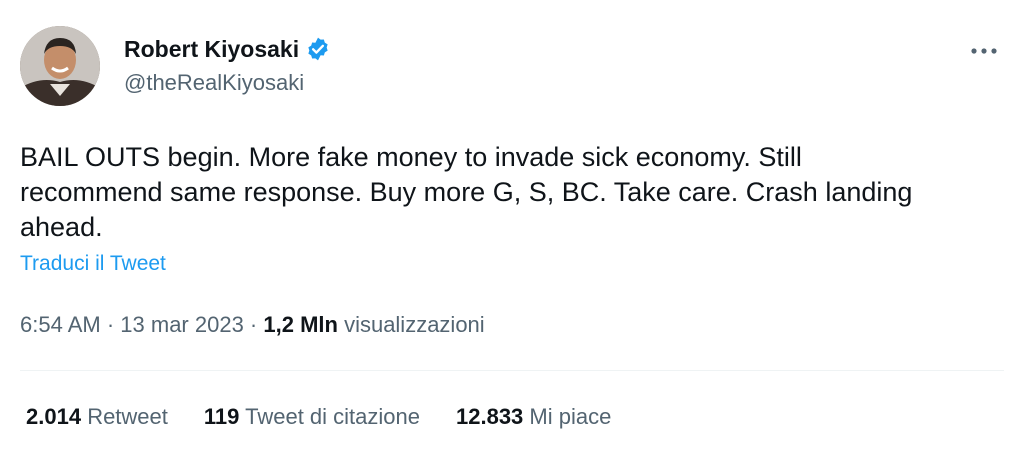 The width and height of the screenshot is (1024, 449). Describe the element at coordinates (227, 83) in the screenshot. I see `handle: @theRealKiyosaki` at that location.